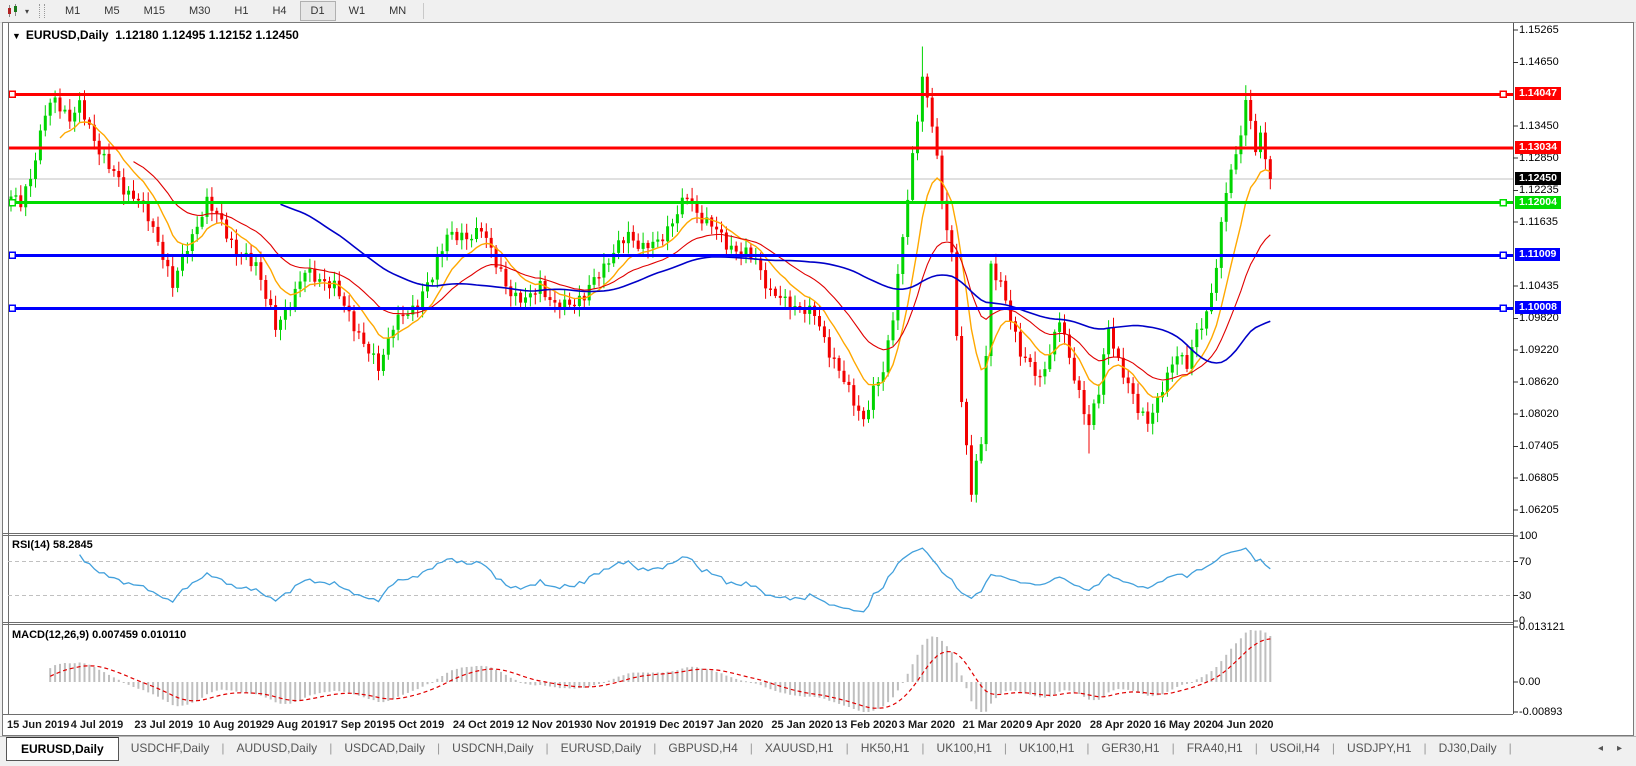 The image size is (1636, 766). What do you see at coordinates (612, 725) in the screenshot?
I see `date-tick-label: 30 Nov 2019` at bounding box center [612, 725].